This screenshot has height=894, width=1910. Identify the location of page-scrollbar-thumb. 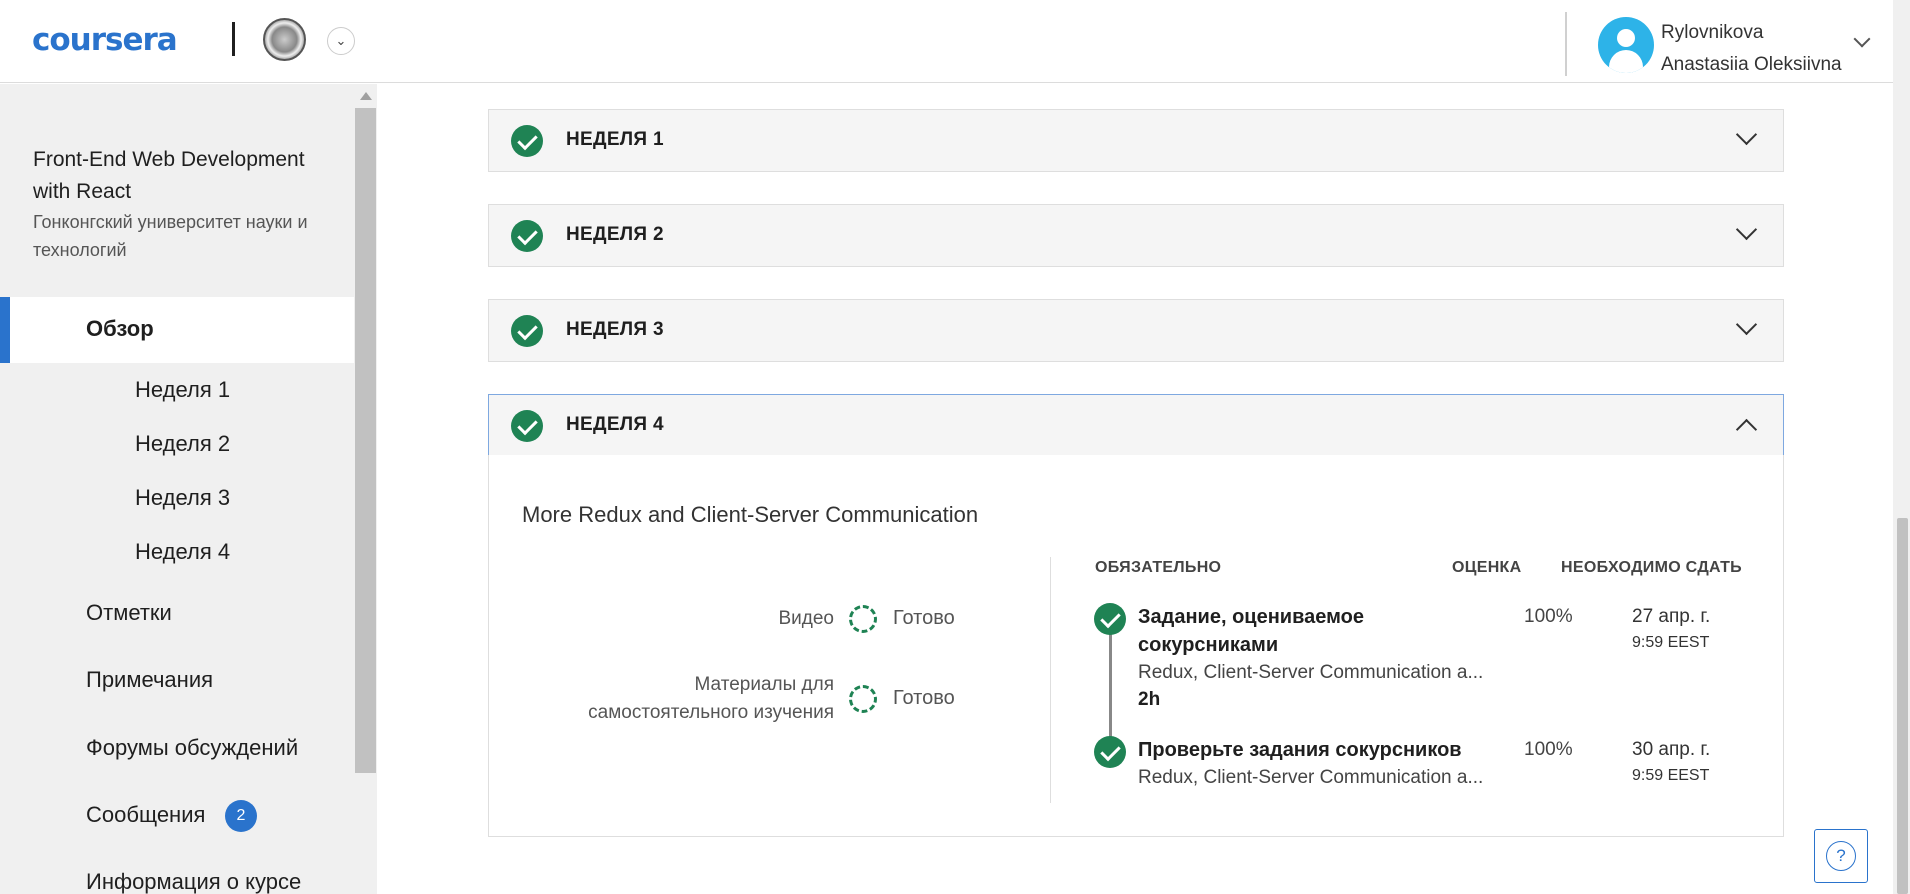
(1902, 706).